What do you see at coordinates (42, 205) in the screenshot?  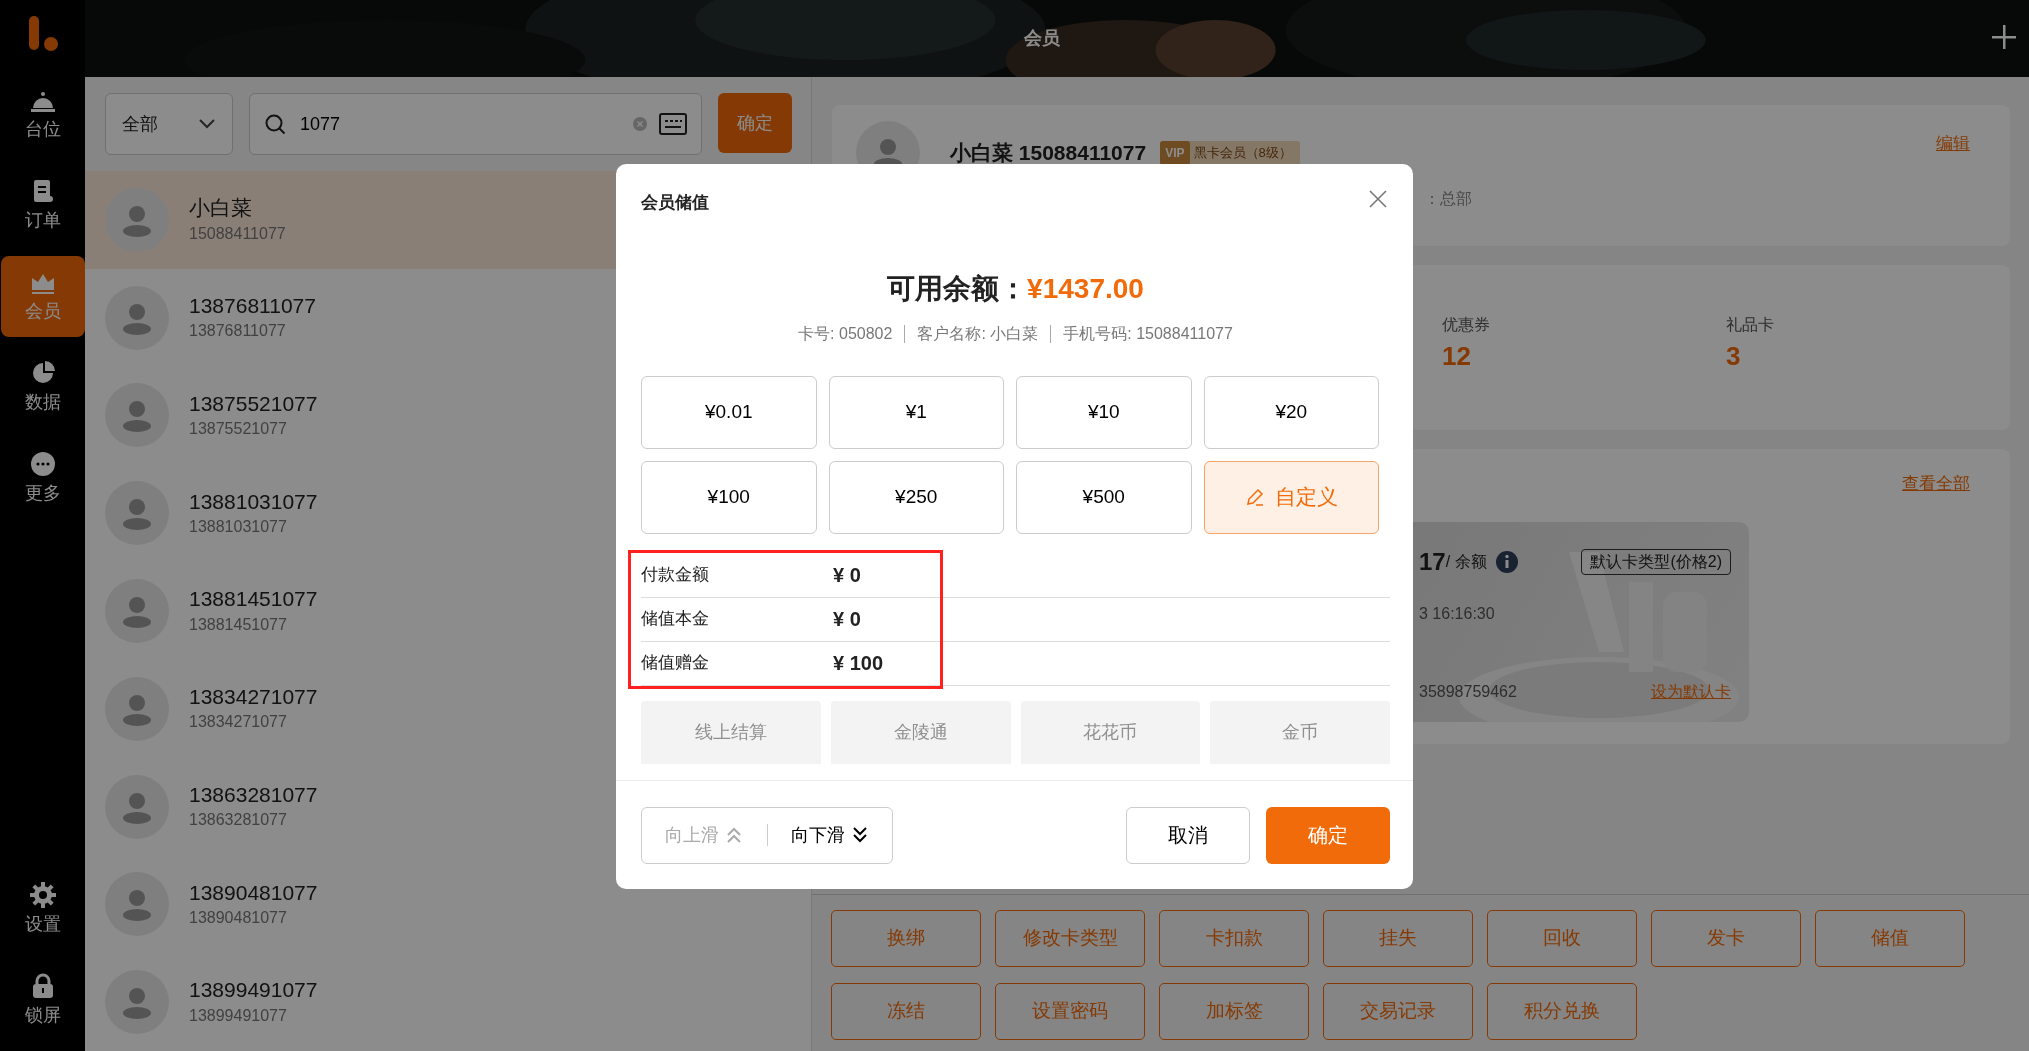 I see `sidebar-item: 订单` at bounding box center [42, 205].